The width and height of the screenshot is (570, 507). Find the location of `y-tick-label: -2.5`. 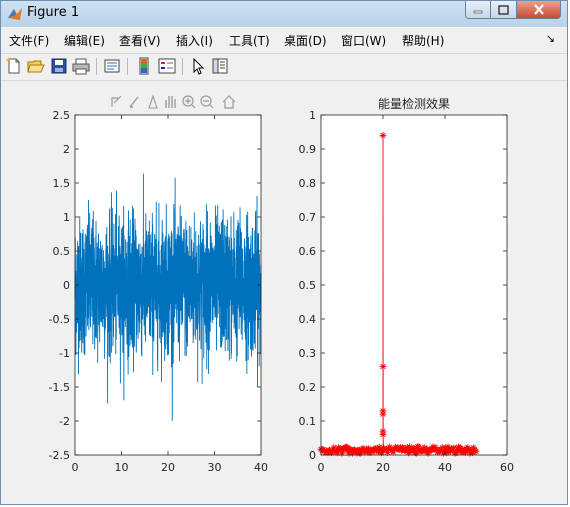

y-tick-label: -2.5 is located at coordinates (59, 455).